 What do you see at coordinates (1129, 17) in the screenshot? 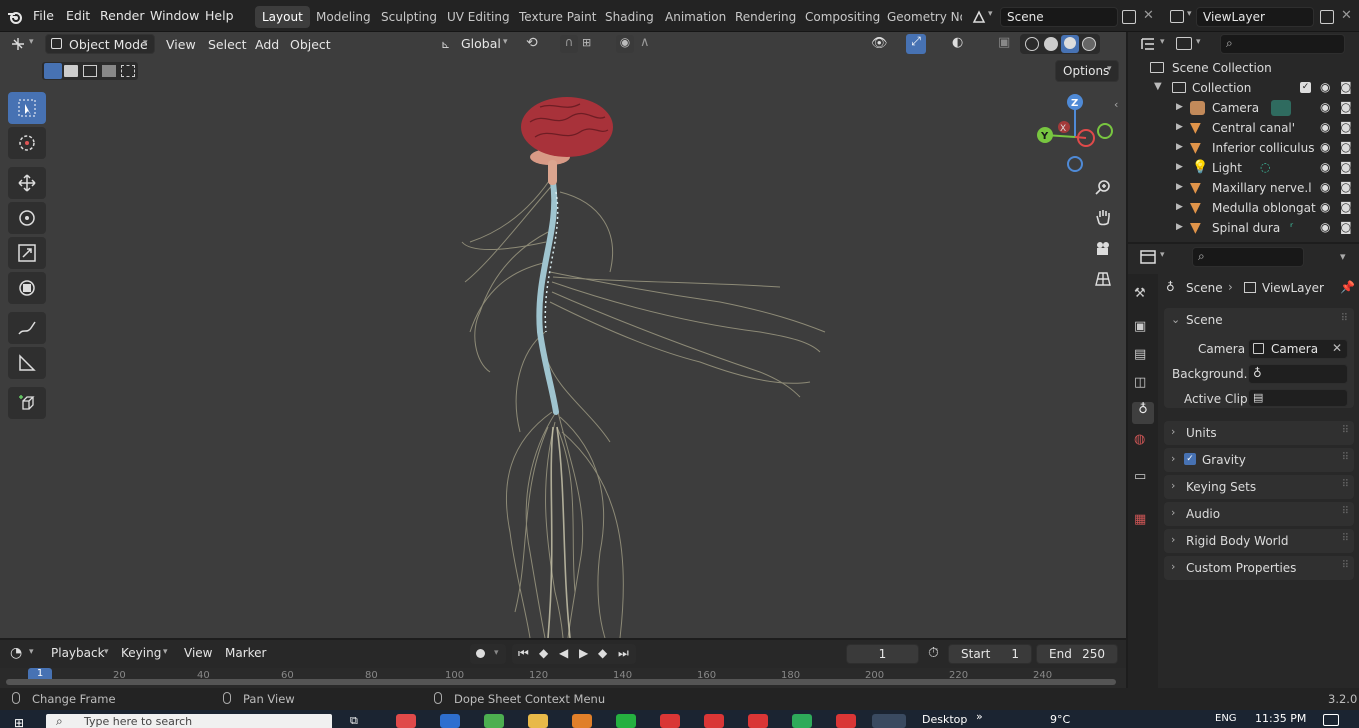
I see `new-scene-icon` at bounding box center [1129, 17].